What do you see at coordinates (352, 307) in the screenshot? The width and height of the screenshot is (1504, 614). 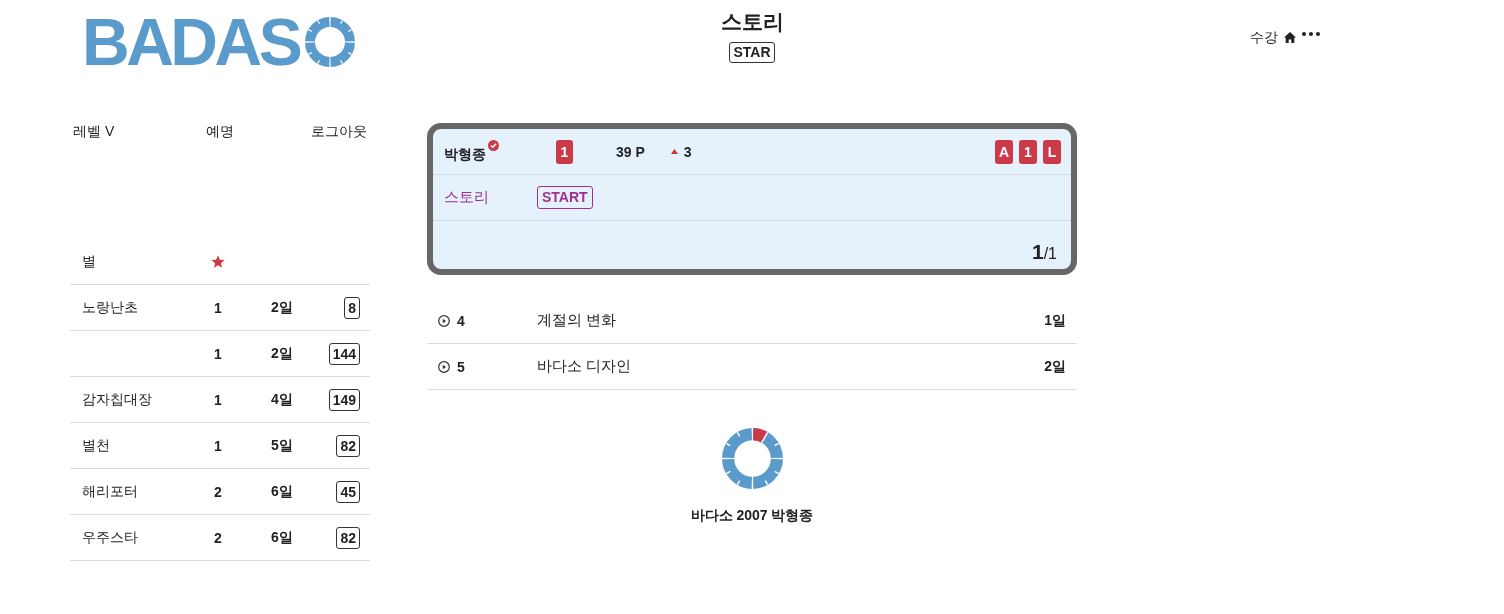 I see `score-badge: 8` at bounding box center [352, 307].